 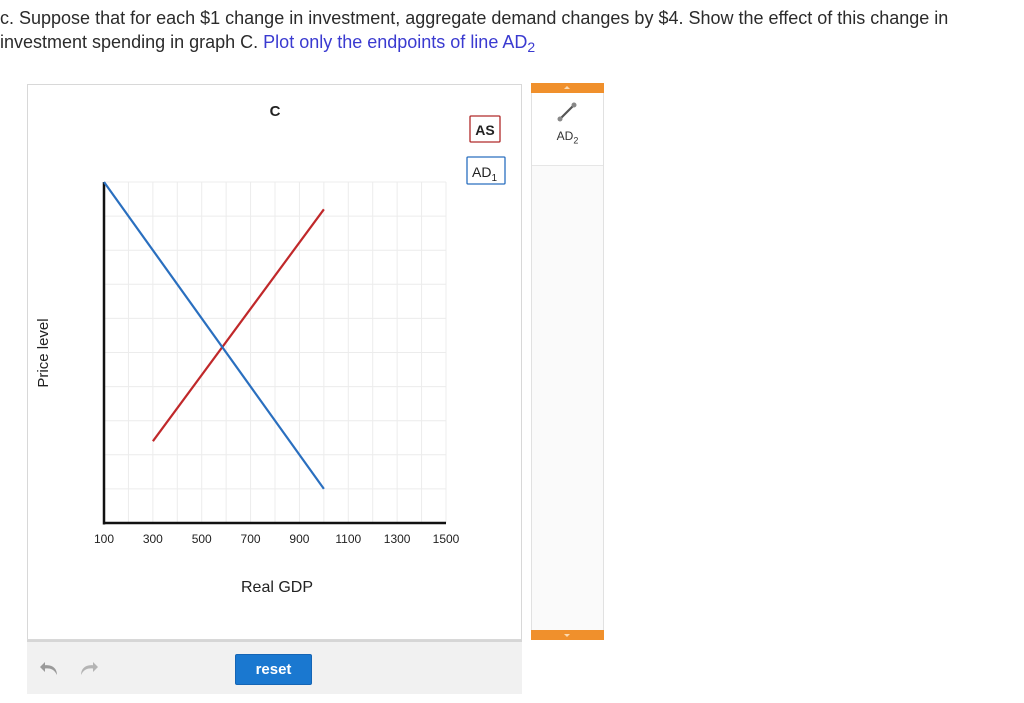 What do you see at coordinates (481, 172) in the screenshot?
I see `legend-ad1-main: AD` at bounding box center [481, 172].